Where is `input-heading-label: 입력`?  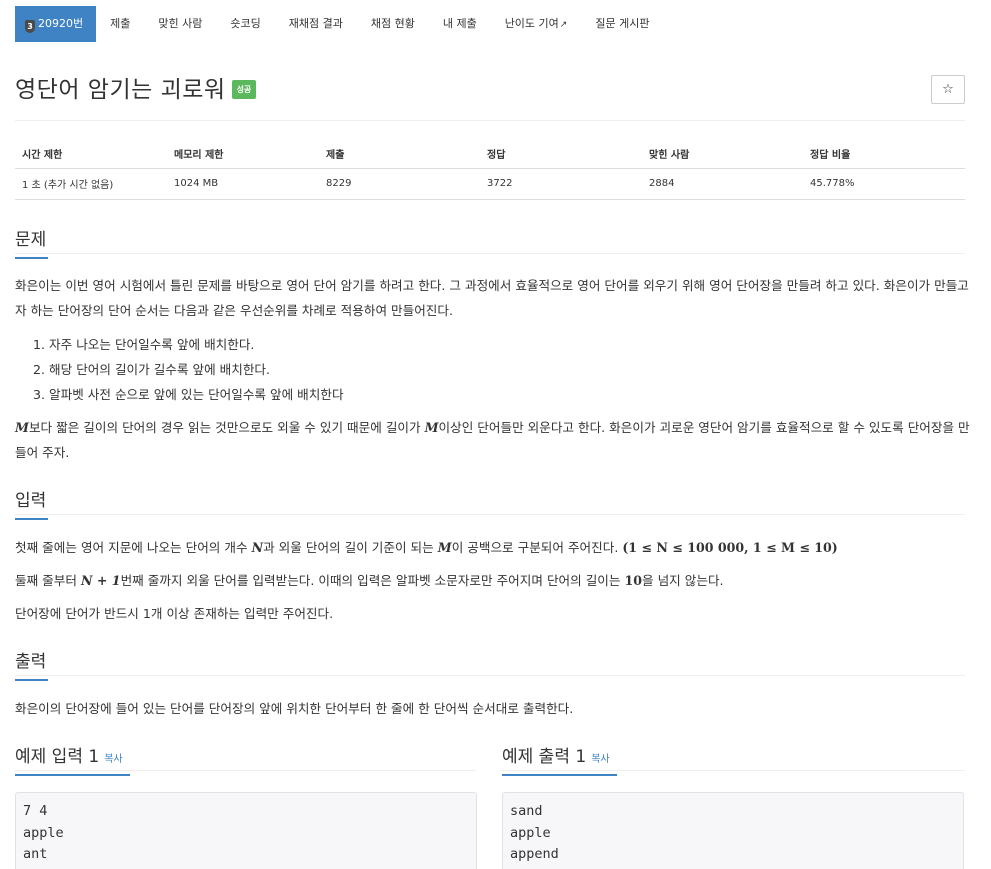 input-heading-label: 입력 is located at coordinates (31, 501).